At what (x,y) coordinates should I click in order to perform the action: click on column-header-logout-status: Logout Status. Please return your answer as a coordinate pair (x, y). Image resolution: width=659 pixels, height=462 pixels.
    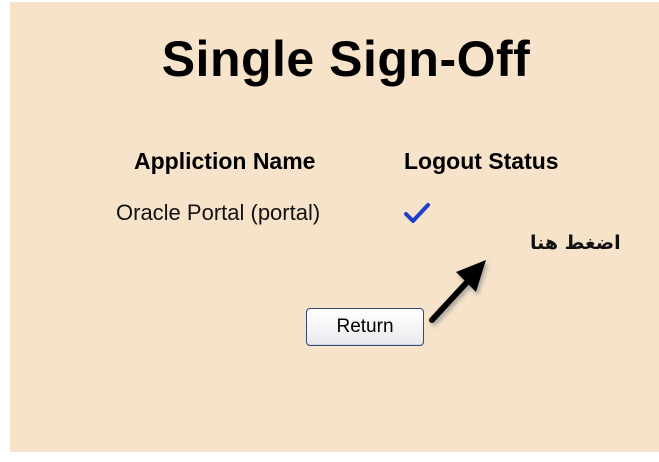
    Looking at the image, I should click on (481, 161).